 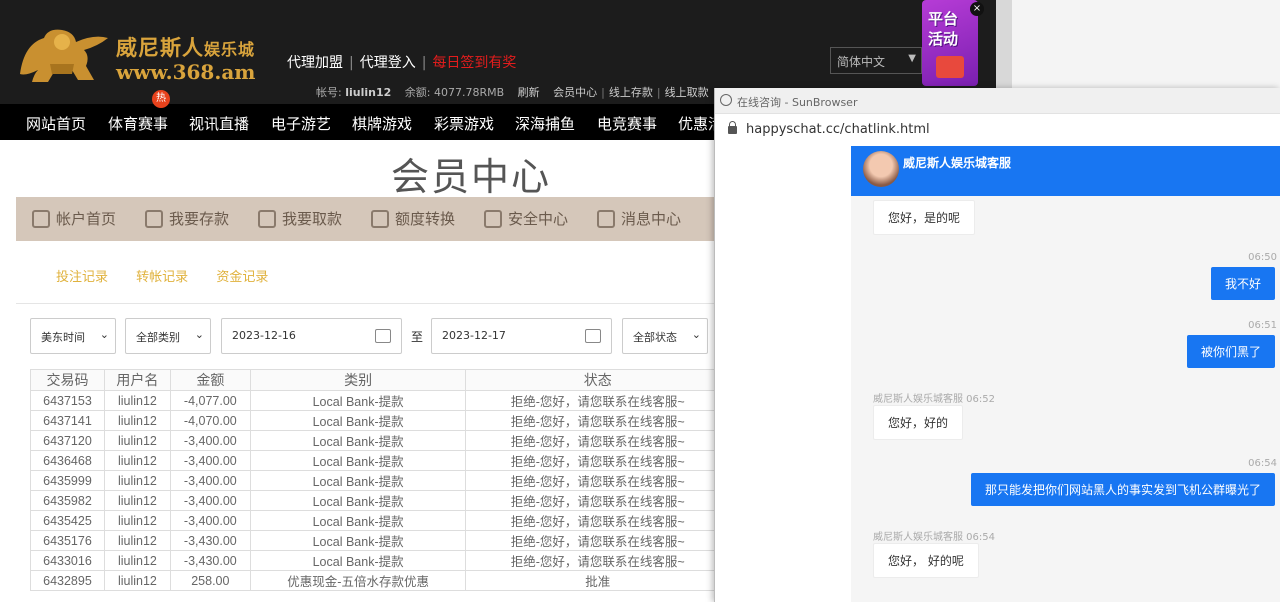 What do you see at coordinates (545, 123) in the screenshot?
I see `nav-fishing: 深海捕鱼` at bounding box center [545, 123].